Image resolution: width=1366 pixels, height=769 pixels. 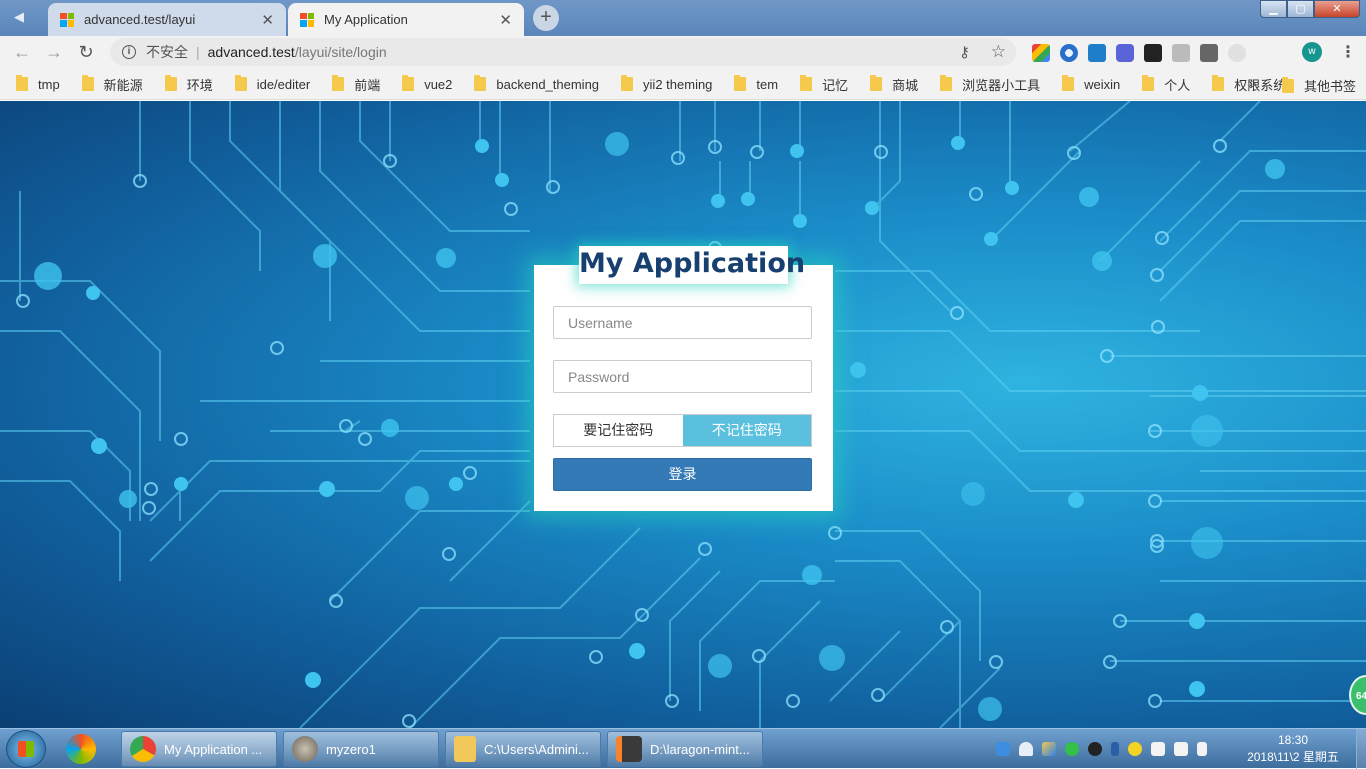 I want to click on new-tab-button: +, so click(x=546, y=18).